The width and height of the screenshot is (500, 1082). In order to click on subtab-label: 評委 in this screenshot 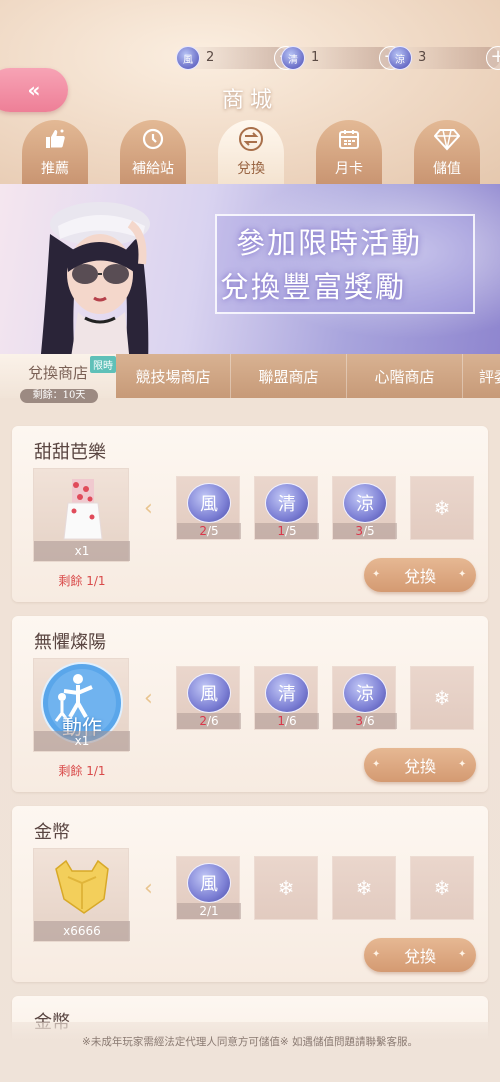, I will do `click(489, 376)`.